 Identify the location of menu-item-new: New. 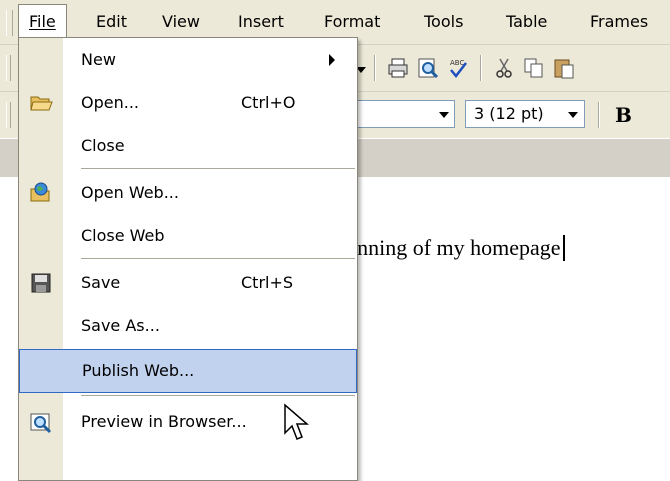
(188, 60).